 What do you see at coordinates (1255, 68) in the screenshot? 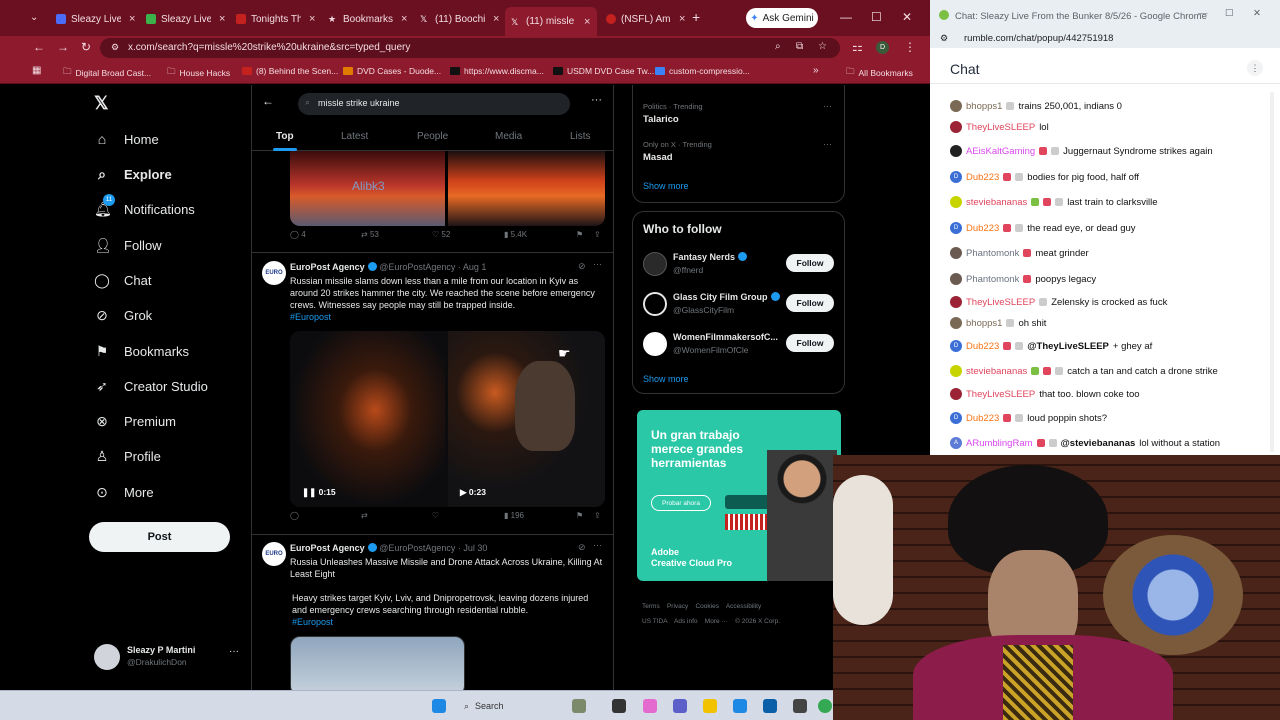
I see `chat-menu-icon: ⋮` at bounding box center [1255, 68].